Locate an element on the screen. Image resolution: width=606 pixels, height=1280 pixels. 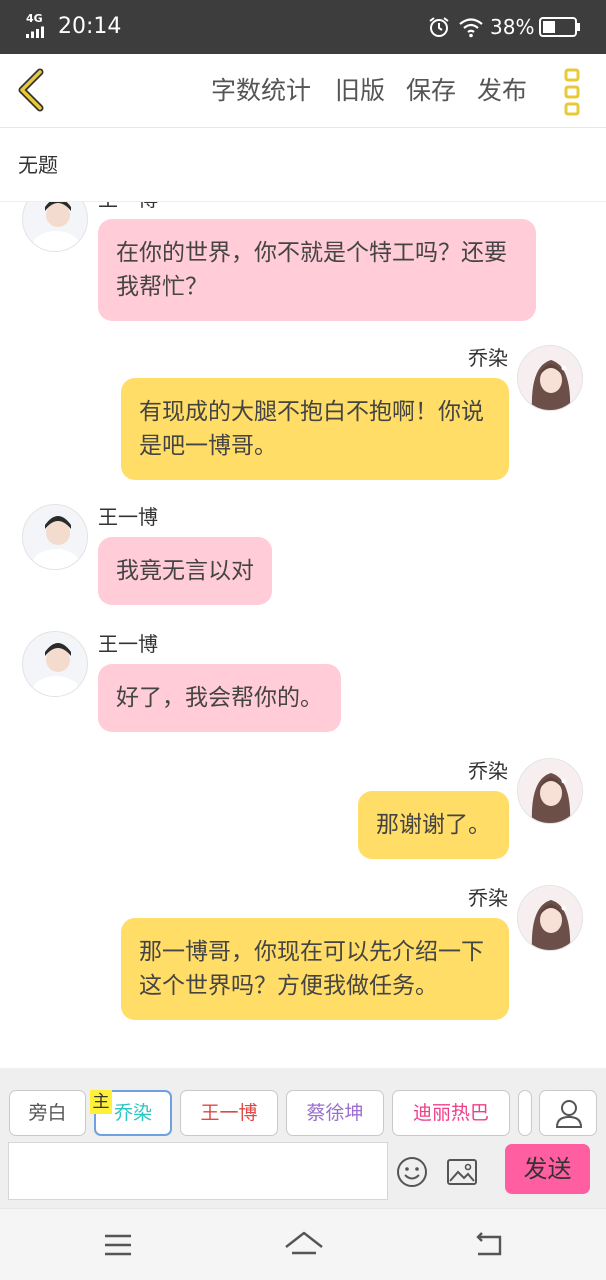
role-tab-dilireba: 迪丽热巴 is located at coordinates (451, 1113).